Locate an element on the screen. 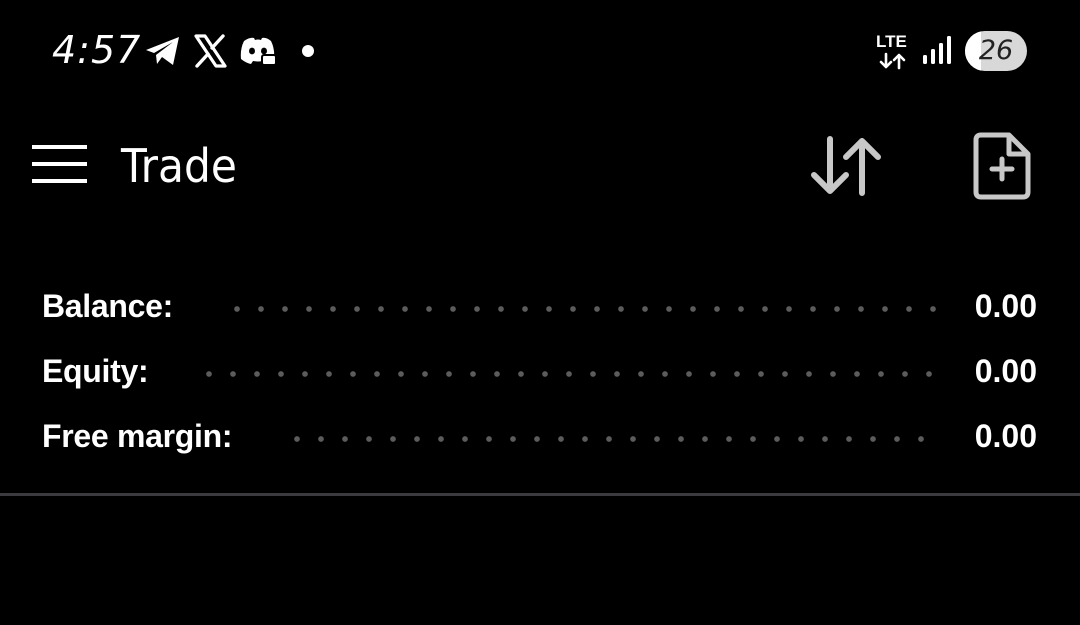  discord-icon is located at coordinates (258, 51).